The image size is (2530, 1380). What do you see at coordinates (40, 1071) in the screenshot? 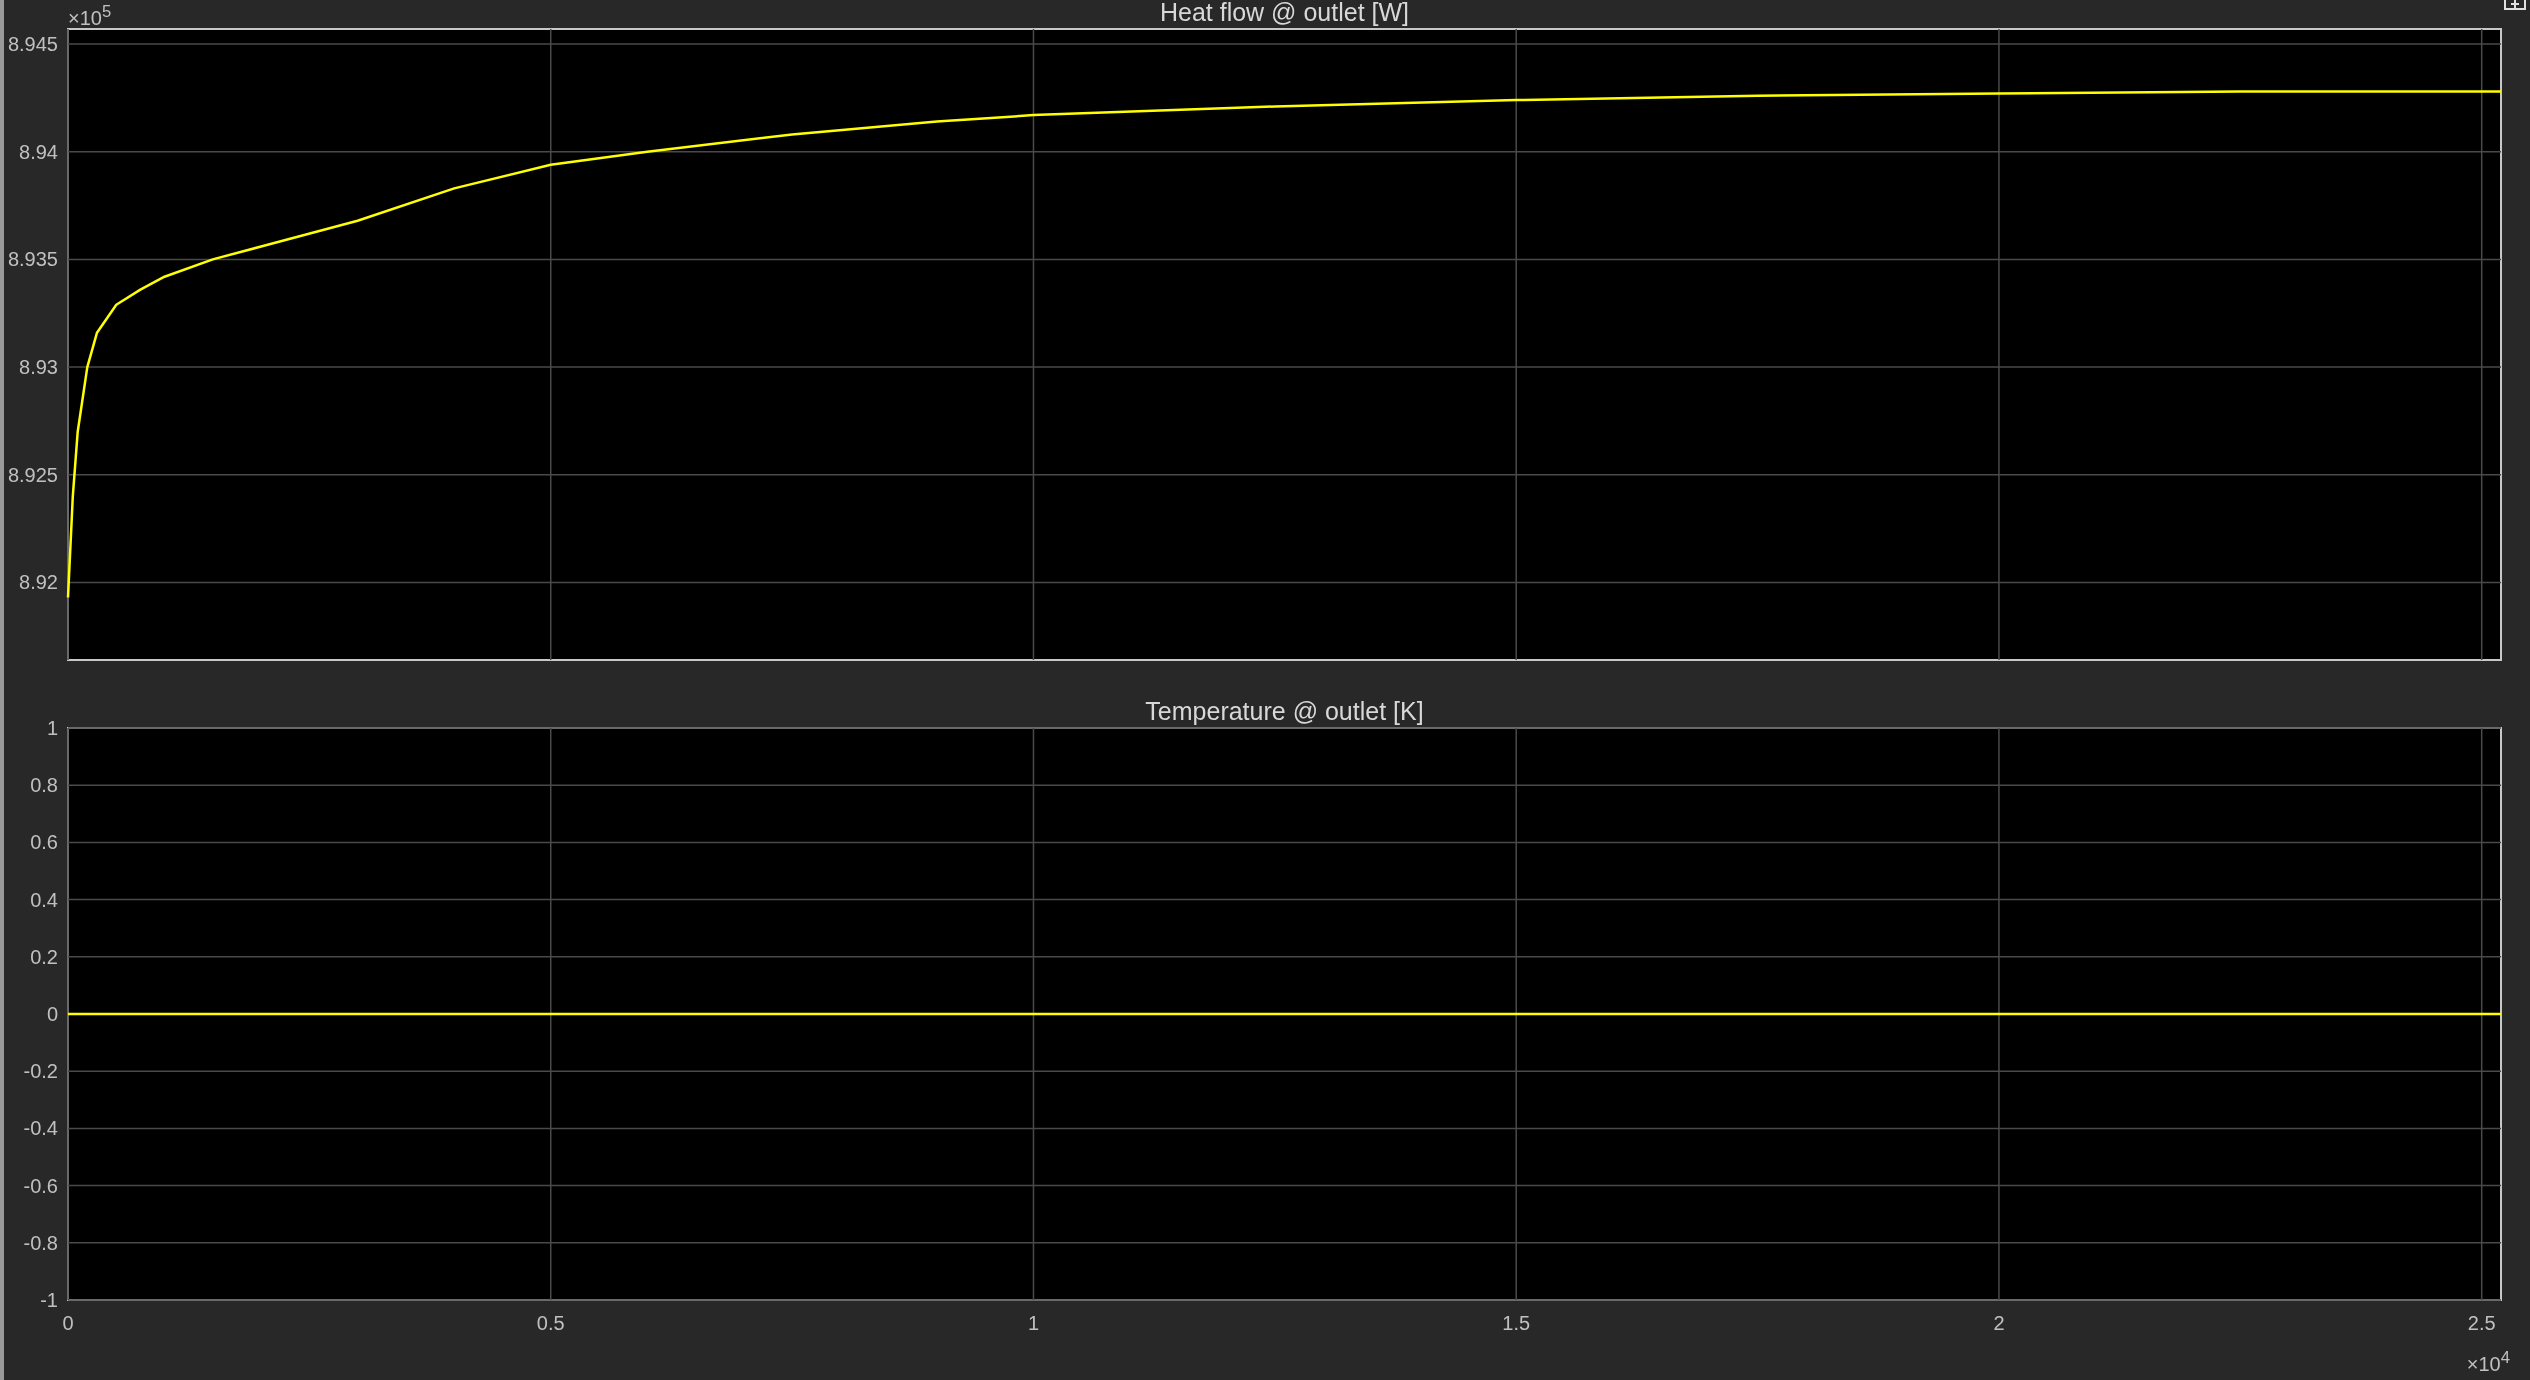
I see `y-tick-label: -0.2` at bounding box center [40, 1071].